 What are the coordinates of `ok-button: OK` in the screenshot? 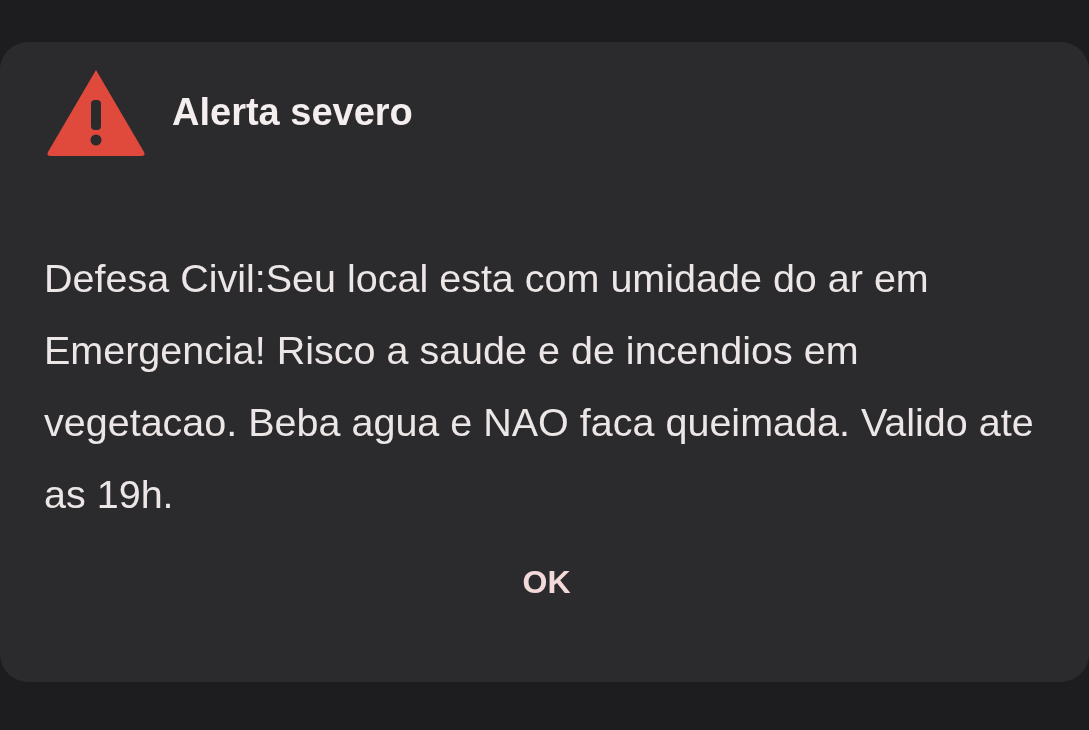 It's located at (546, 582).